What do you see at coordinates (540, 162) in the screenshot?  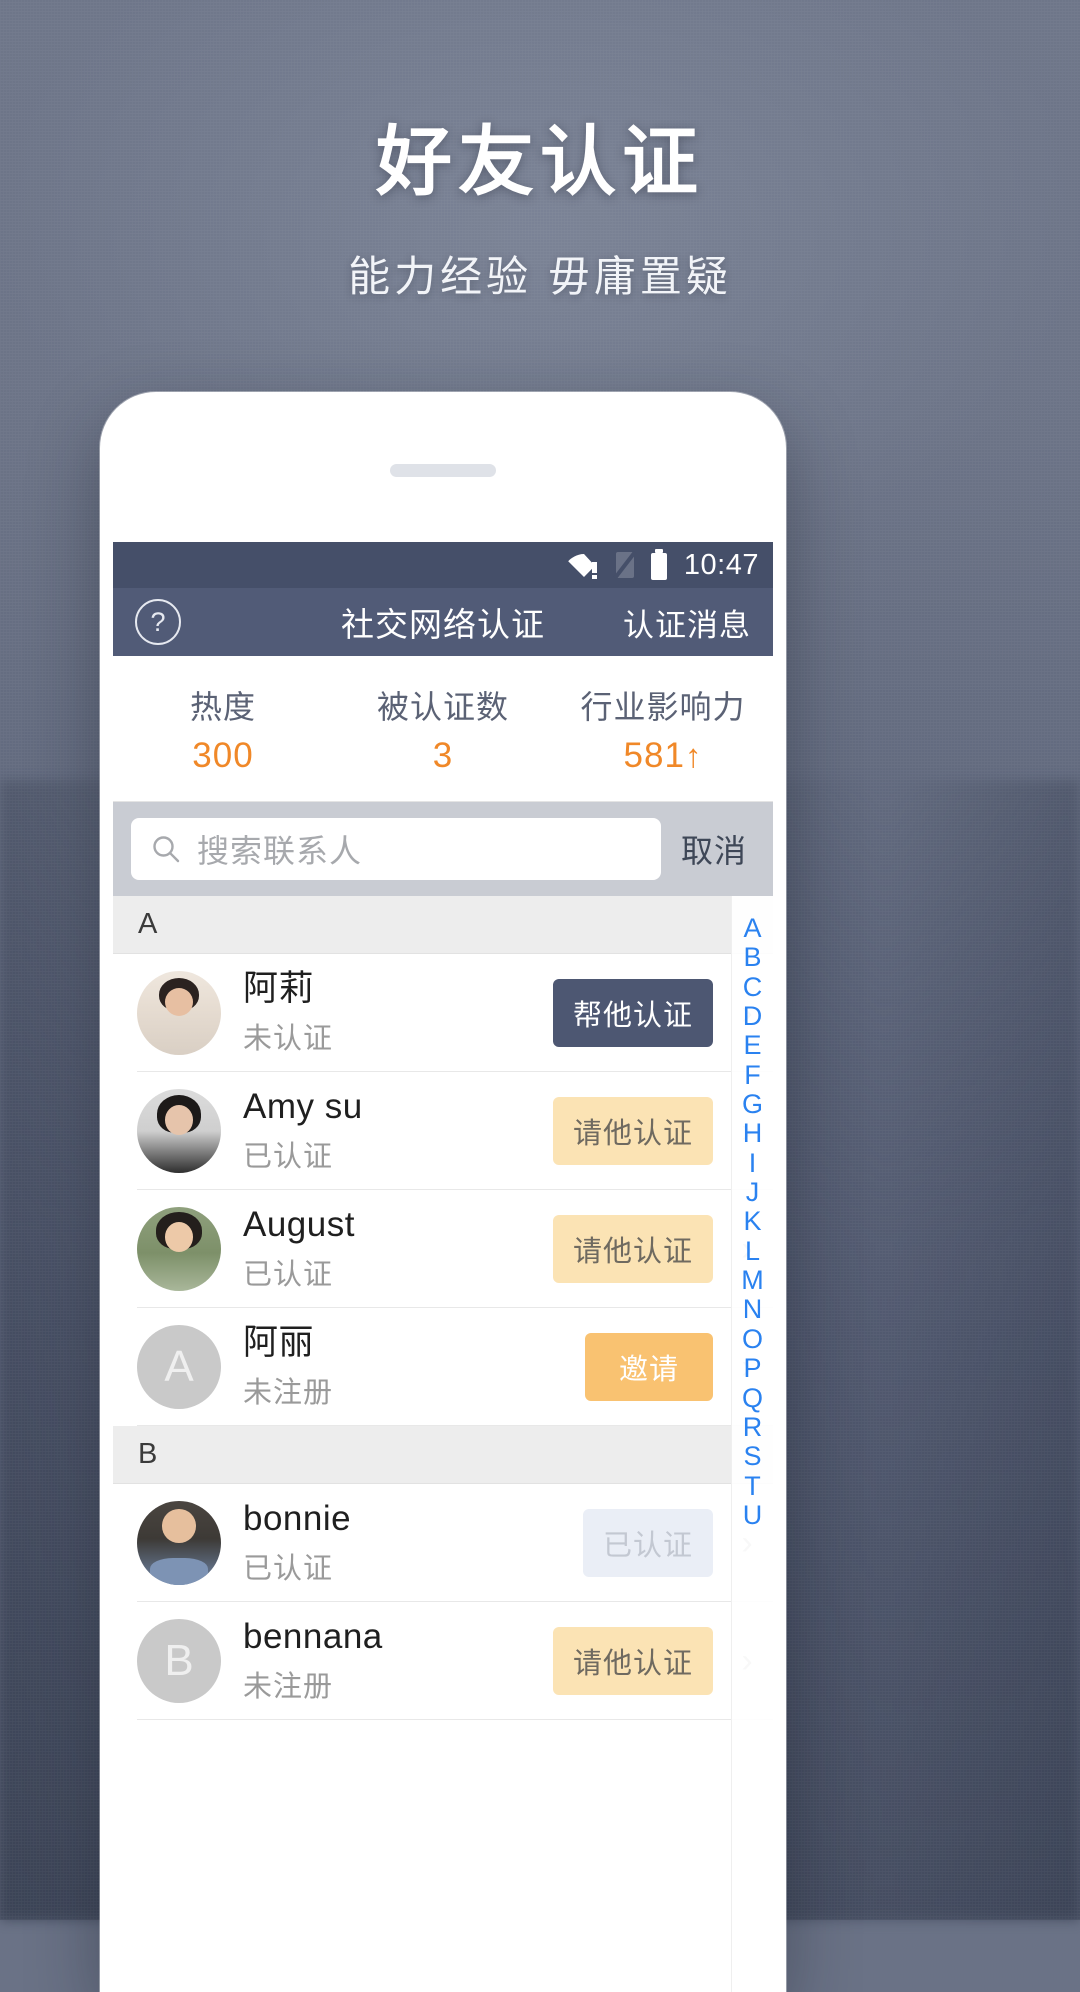 I see `page-title: 好友认证` at bounding box center [540, 162].